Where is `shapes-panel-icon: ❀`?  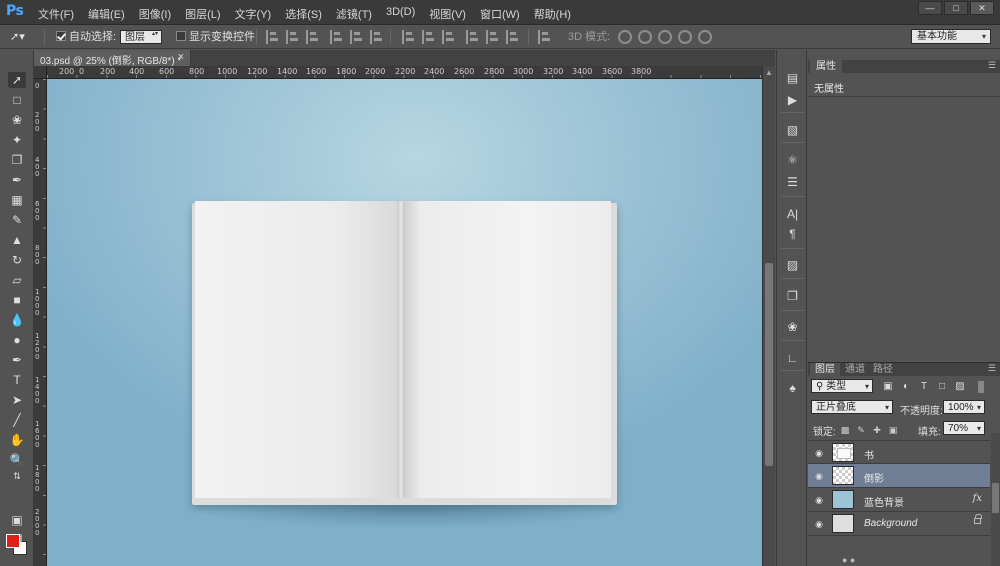
shapes-panel-icon: ❀ is located at coordinates (792, 327).